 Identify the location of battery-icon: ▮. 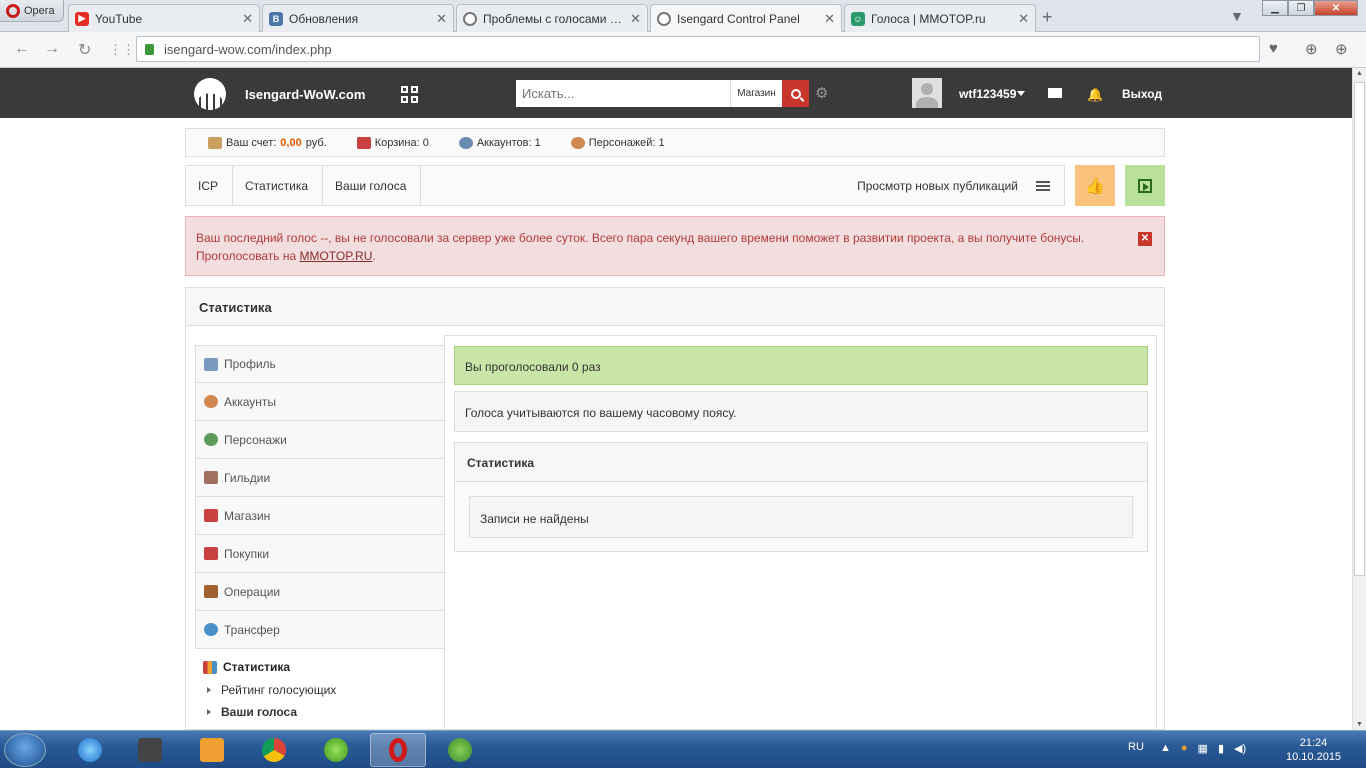
(1221, 748).